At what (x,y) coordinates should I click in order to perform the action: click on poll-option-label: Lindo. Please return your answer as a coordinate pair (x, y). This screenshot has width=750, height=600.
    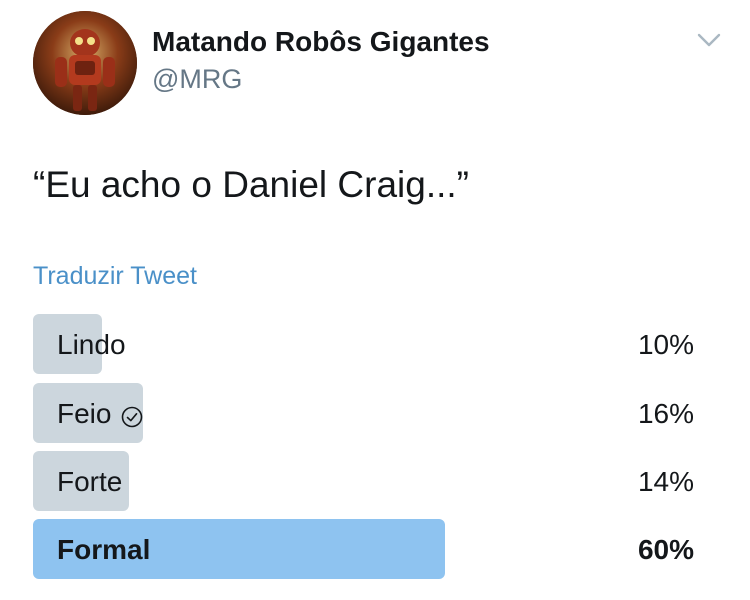
    Looking at the image, I should click on (91, 345).